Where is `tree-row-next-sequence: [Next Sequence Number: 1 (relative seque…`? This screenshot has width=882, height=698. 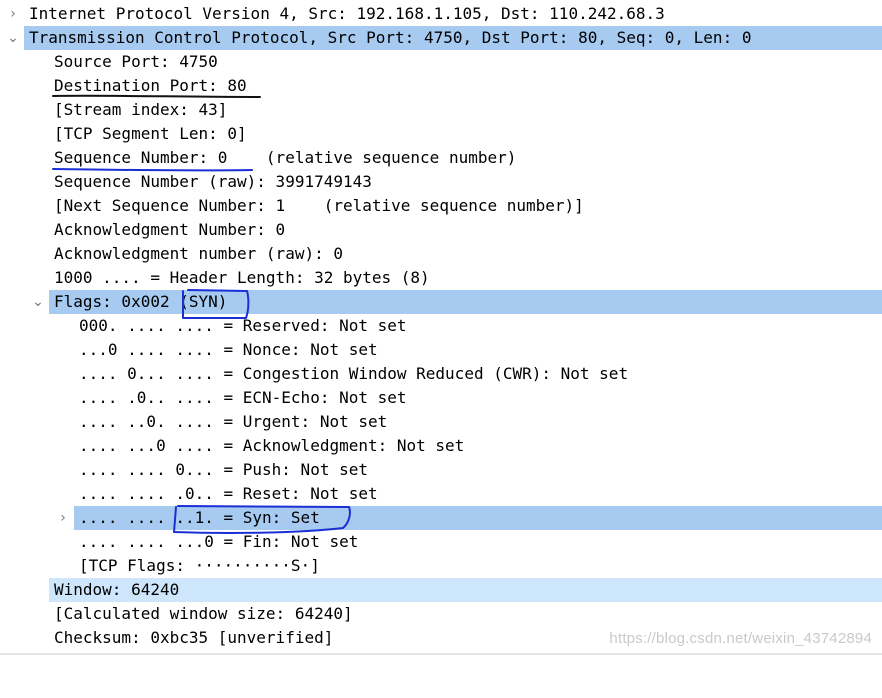
tree-row-next-sequence: [Next Sequence Number: 1 (relative seque… is located at coordinates (441, 206).